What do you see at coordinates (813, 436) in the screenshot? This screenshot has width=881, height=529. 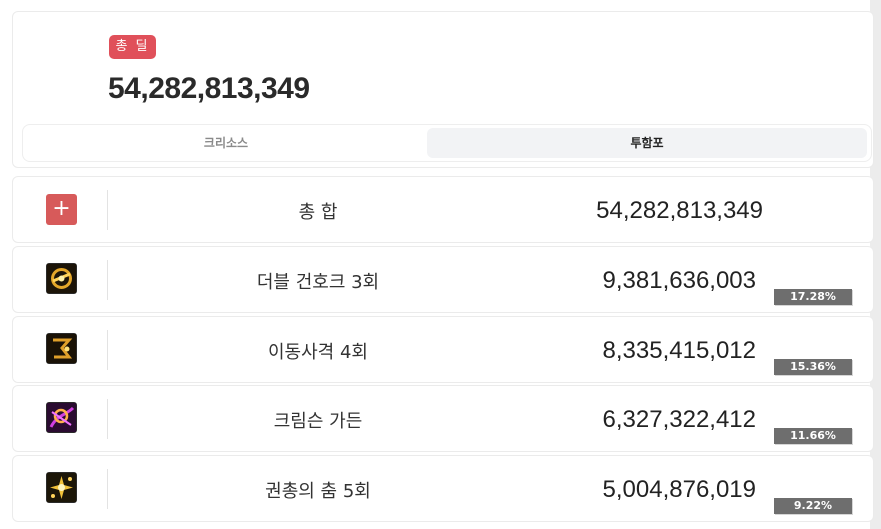 I see `damage-share-badge: 11.66%` at bounding box center [813, 436].